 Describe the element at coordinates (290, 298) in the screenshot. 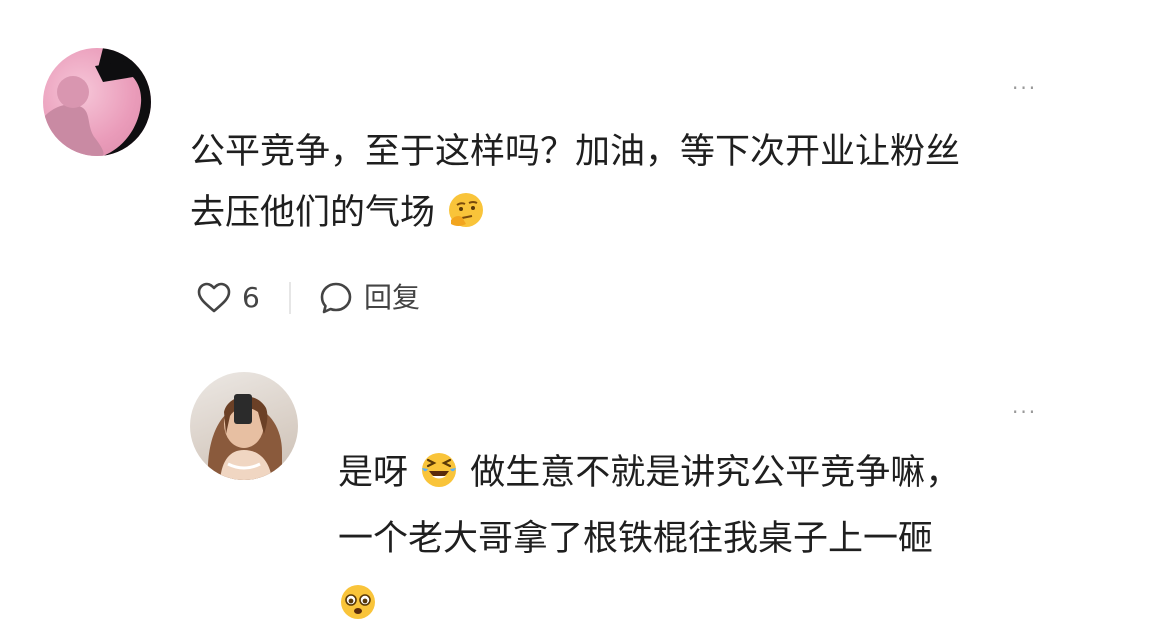

I see `divider` at that location.